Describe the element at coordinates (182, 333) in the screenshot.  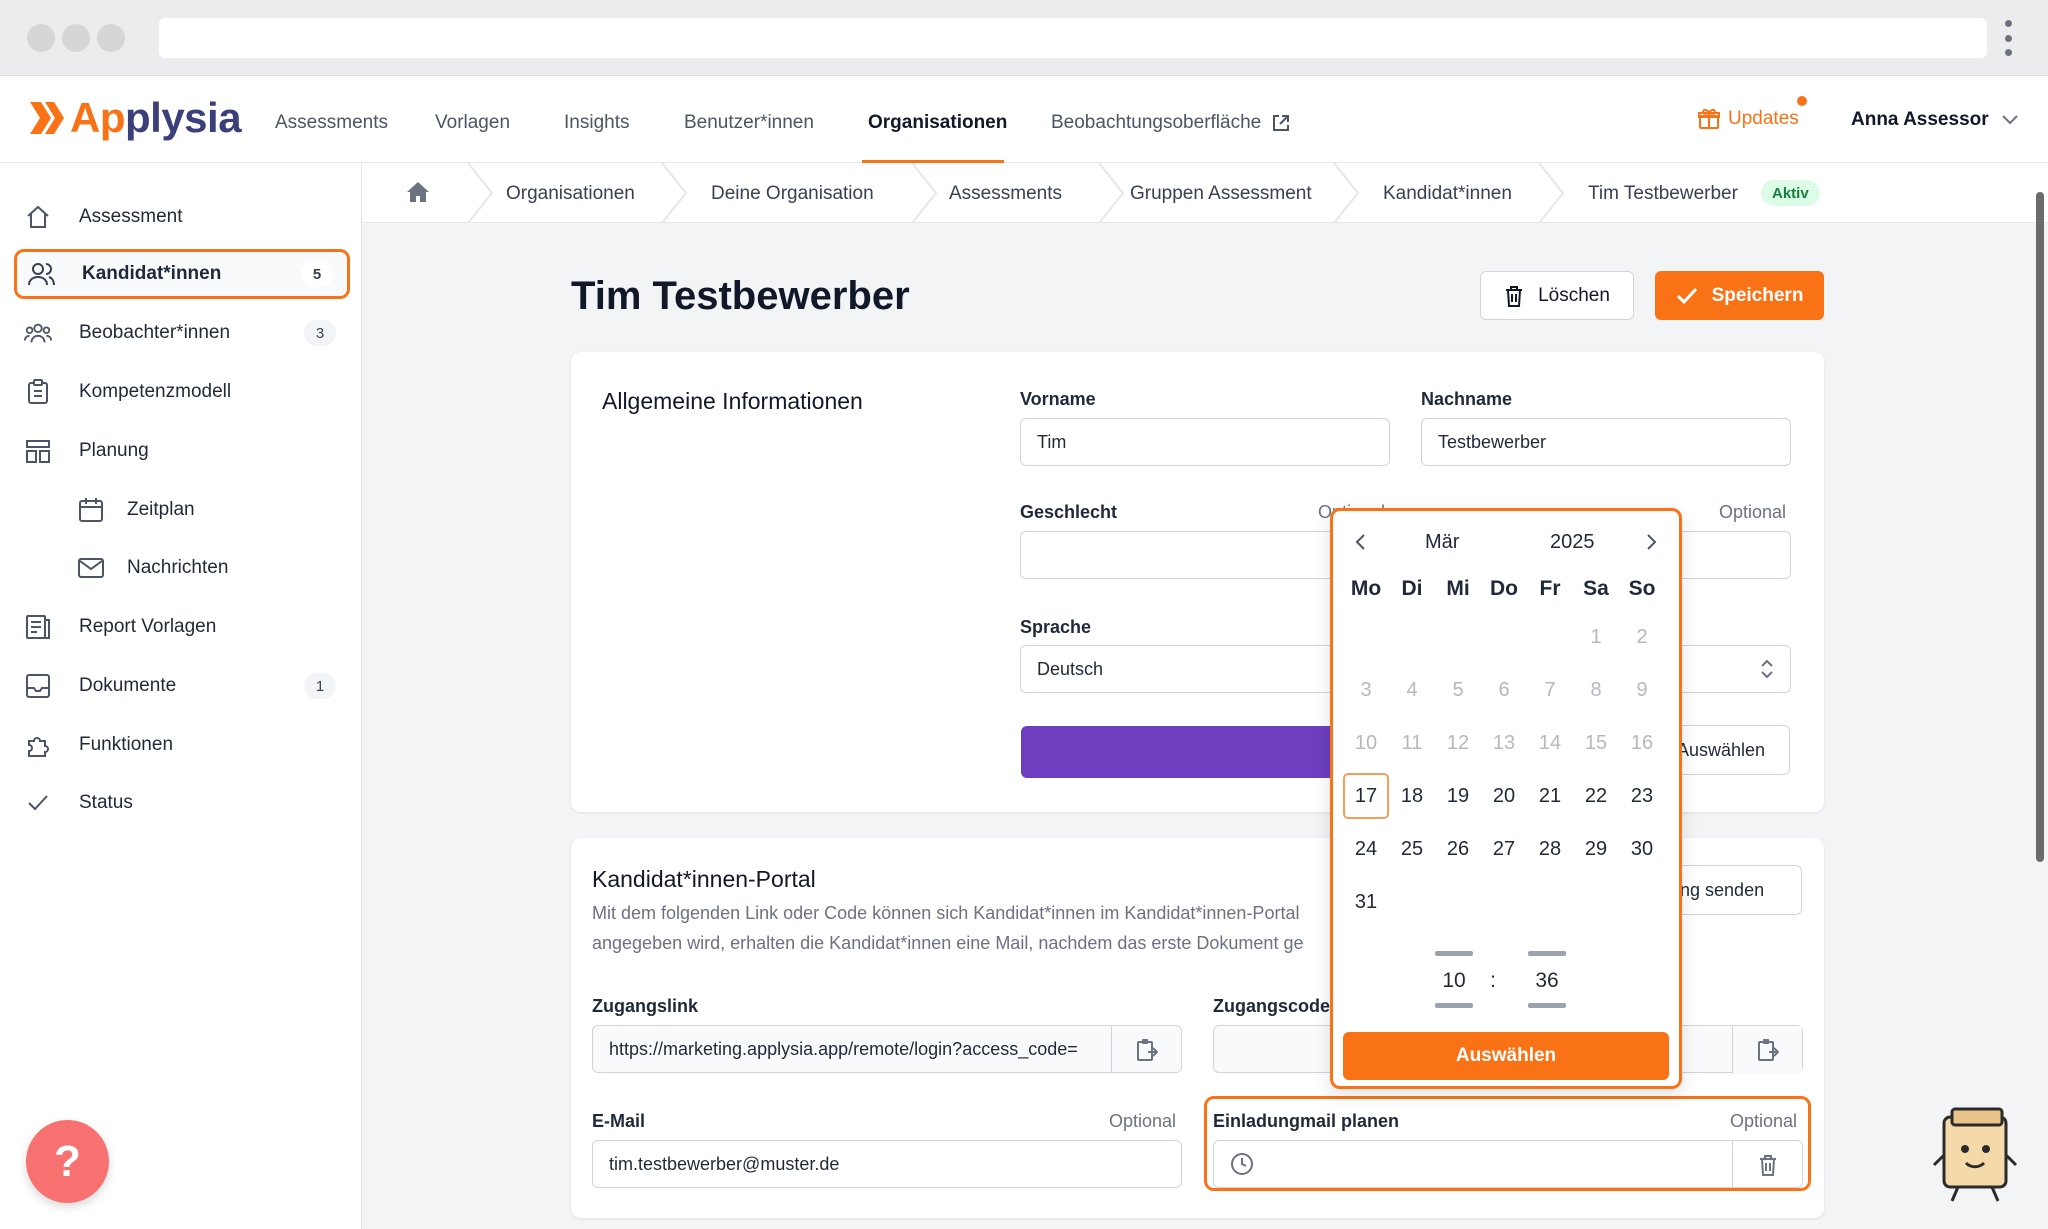
I see `sidebar-item-beobachterinnen: Beobachter*innen 3` at that location.